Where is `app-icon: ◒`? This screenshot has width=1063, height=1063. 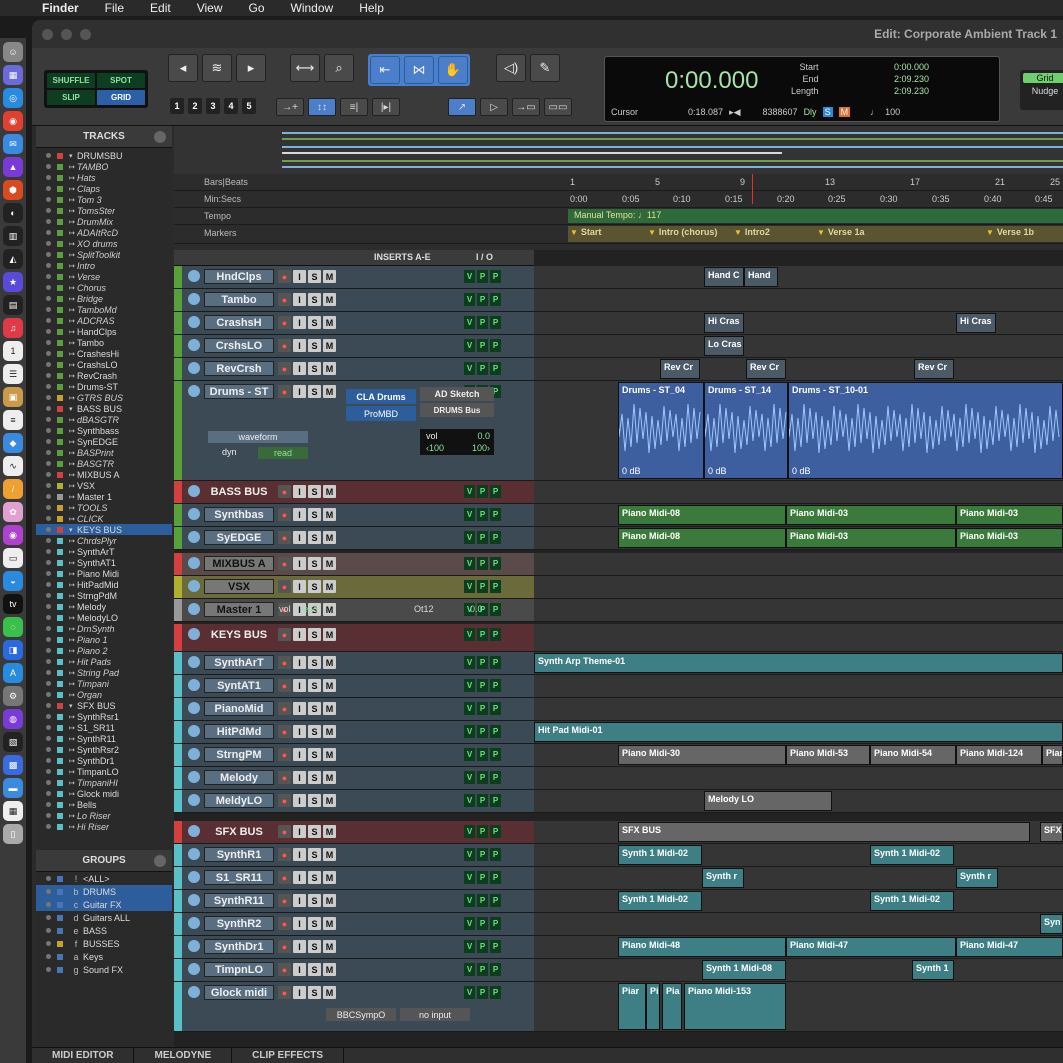
app-icon: ◒ is located at coordinates (13, 581).